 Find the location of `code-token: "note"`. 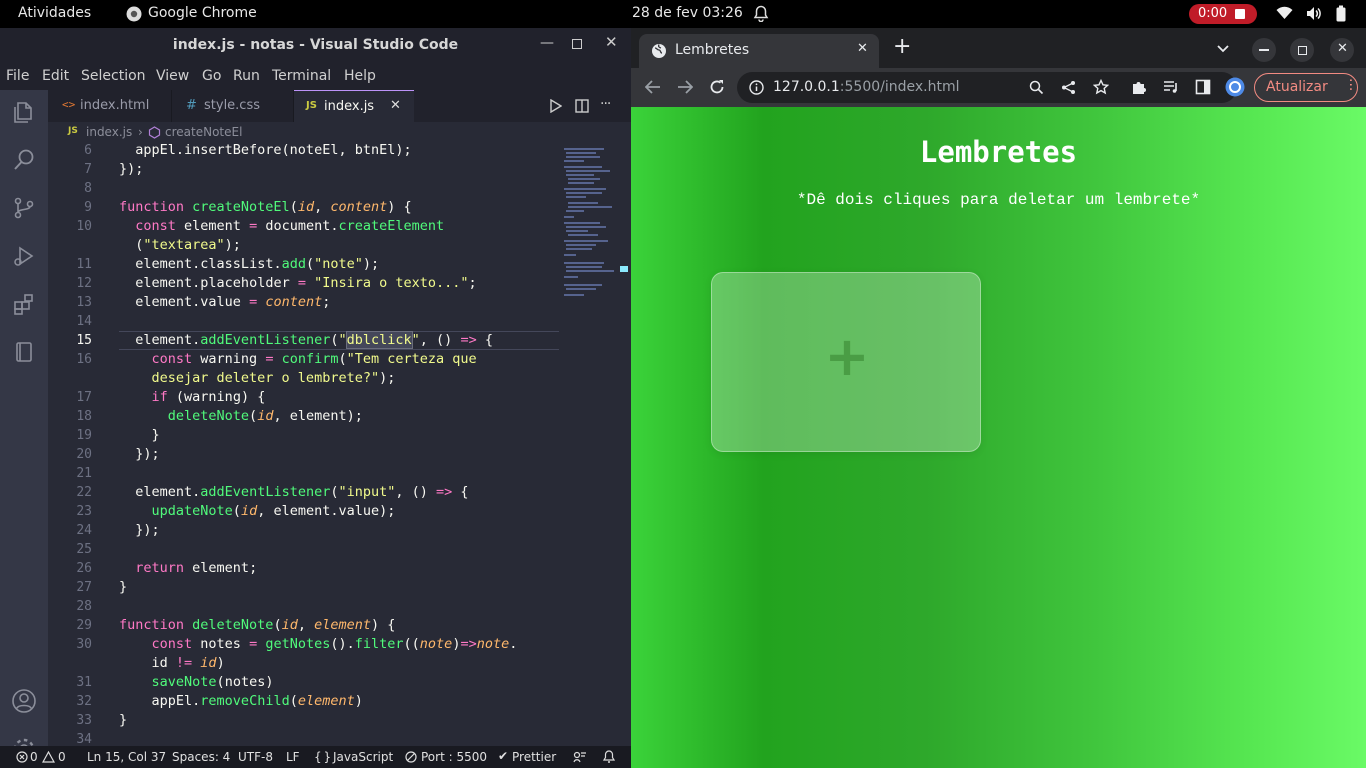

code-token: "note" is located at coordinates (338, 264).